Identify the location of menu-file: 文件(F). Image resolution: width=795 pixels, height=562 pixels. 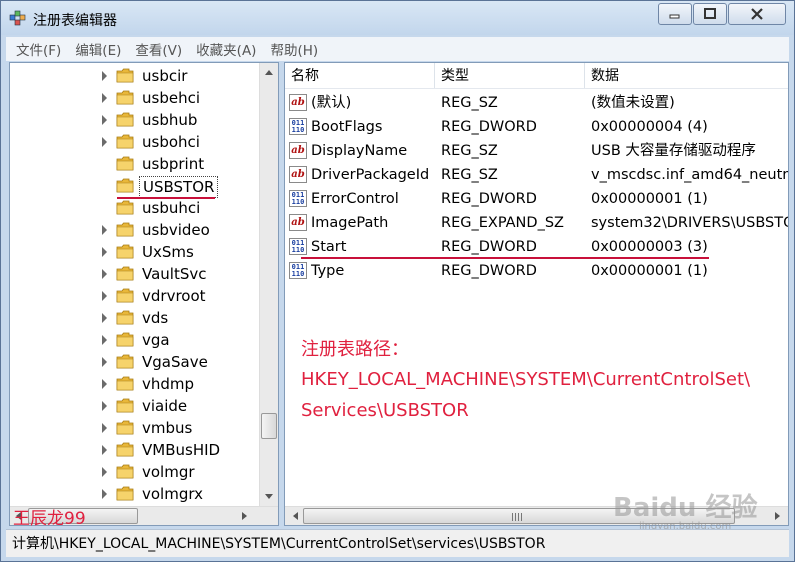
(38, 49).